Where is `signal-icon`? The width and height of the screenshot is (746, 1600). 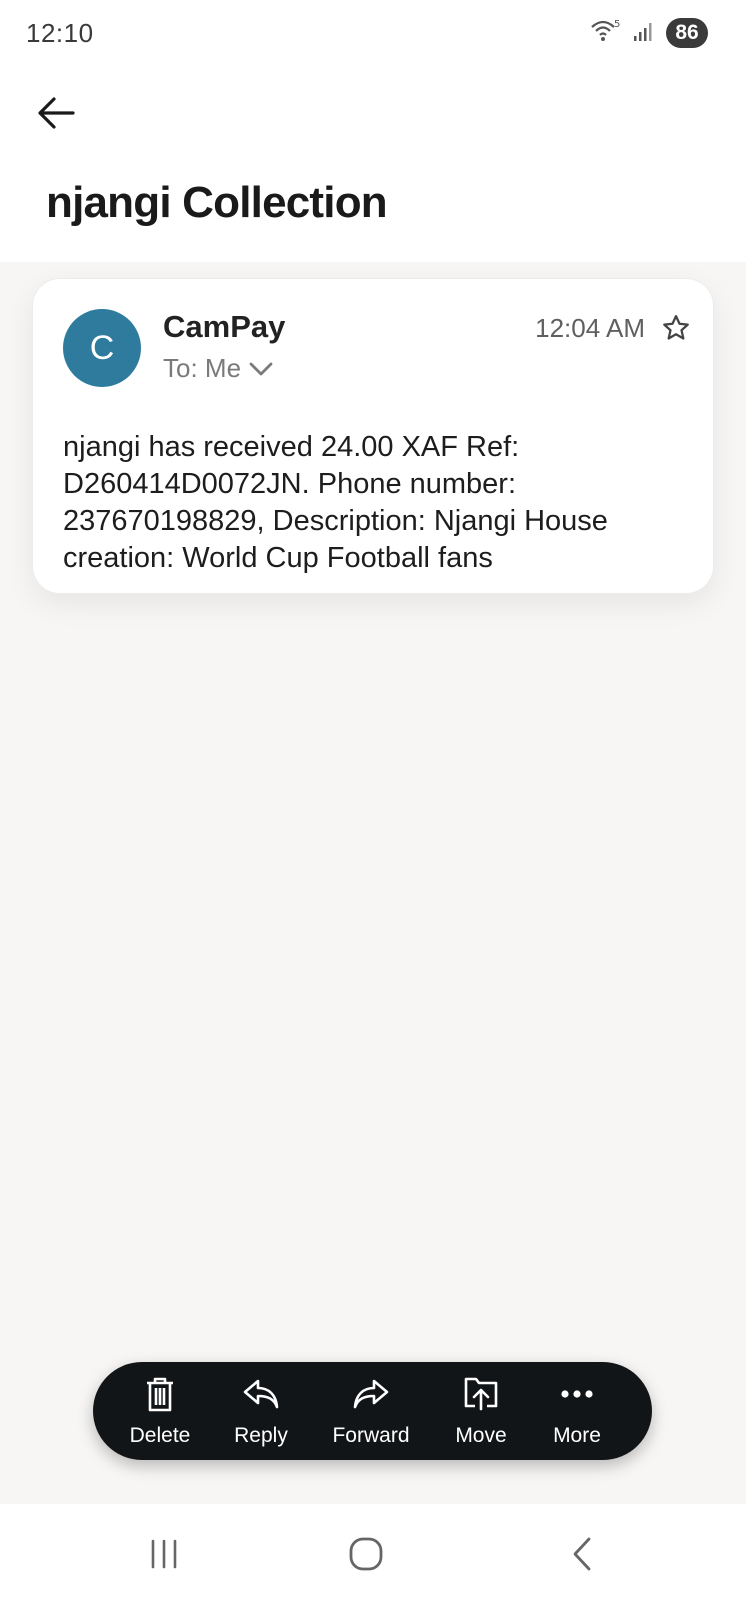
signal-icon is located at coordinates (644, 33).